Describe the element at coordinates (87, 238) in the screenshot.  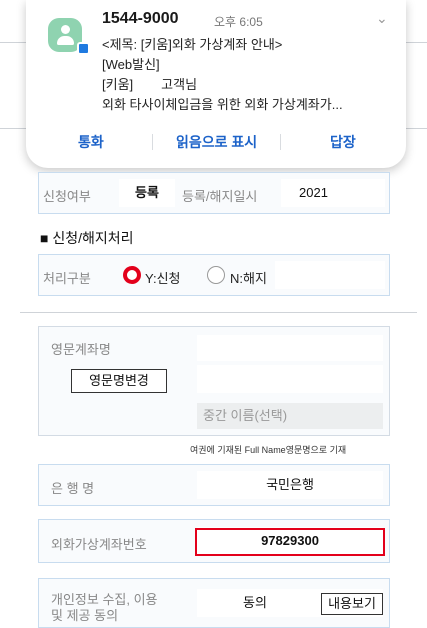
I see `section-title: ■ 신청/해지처리` at that location.